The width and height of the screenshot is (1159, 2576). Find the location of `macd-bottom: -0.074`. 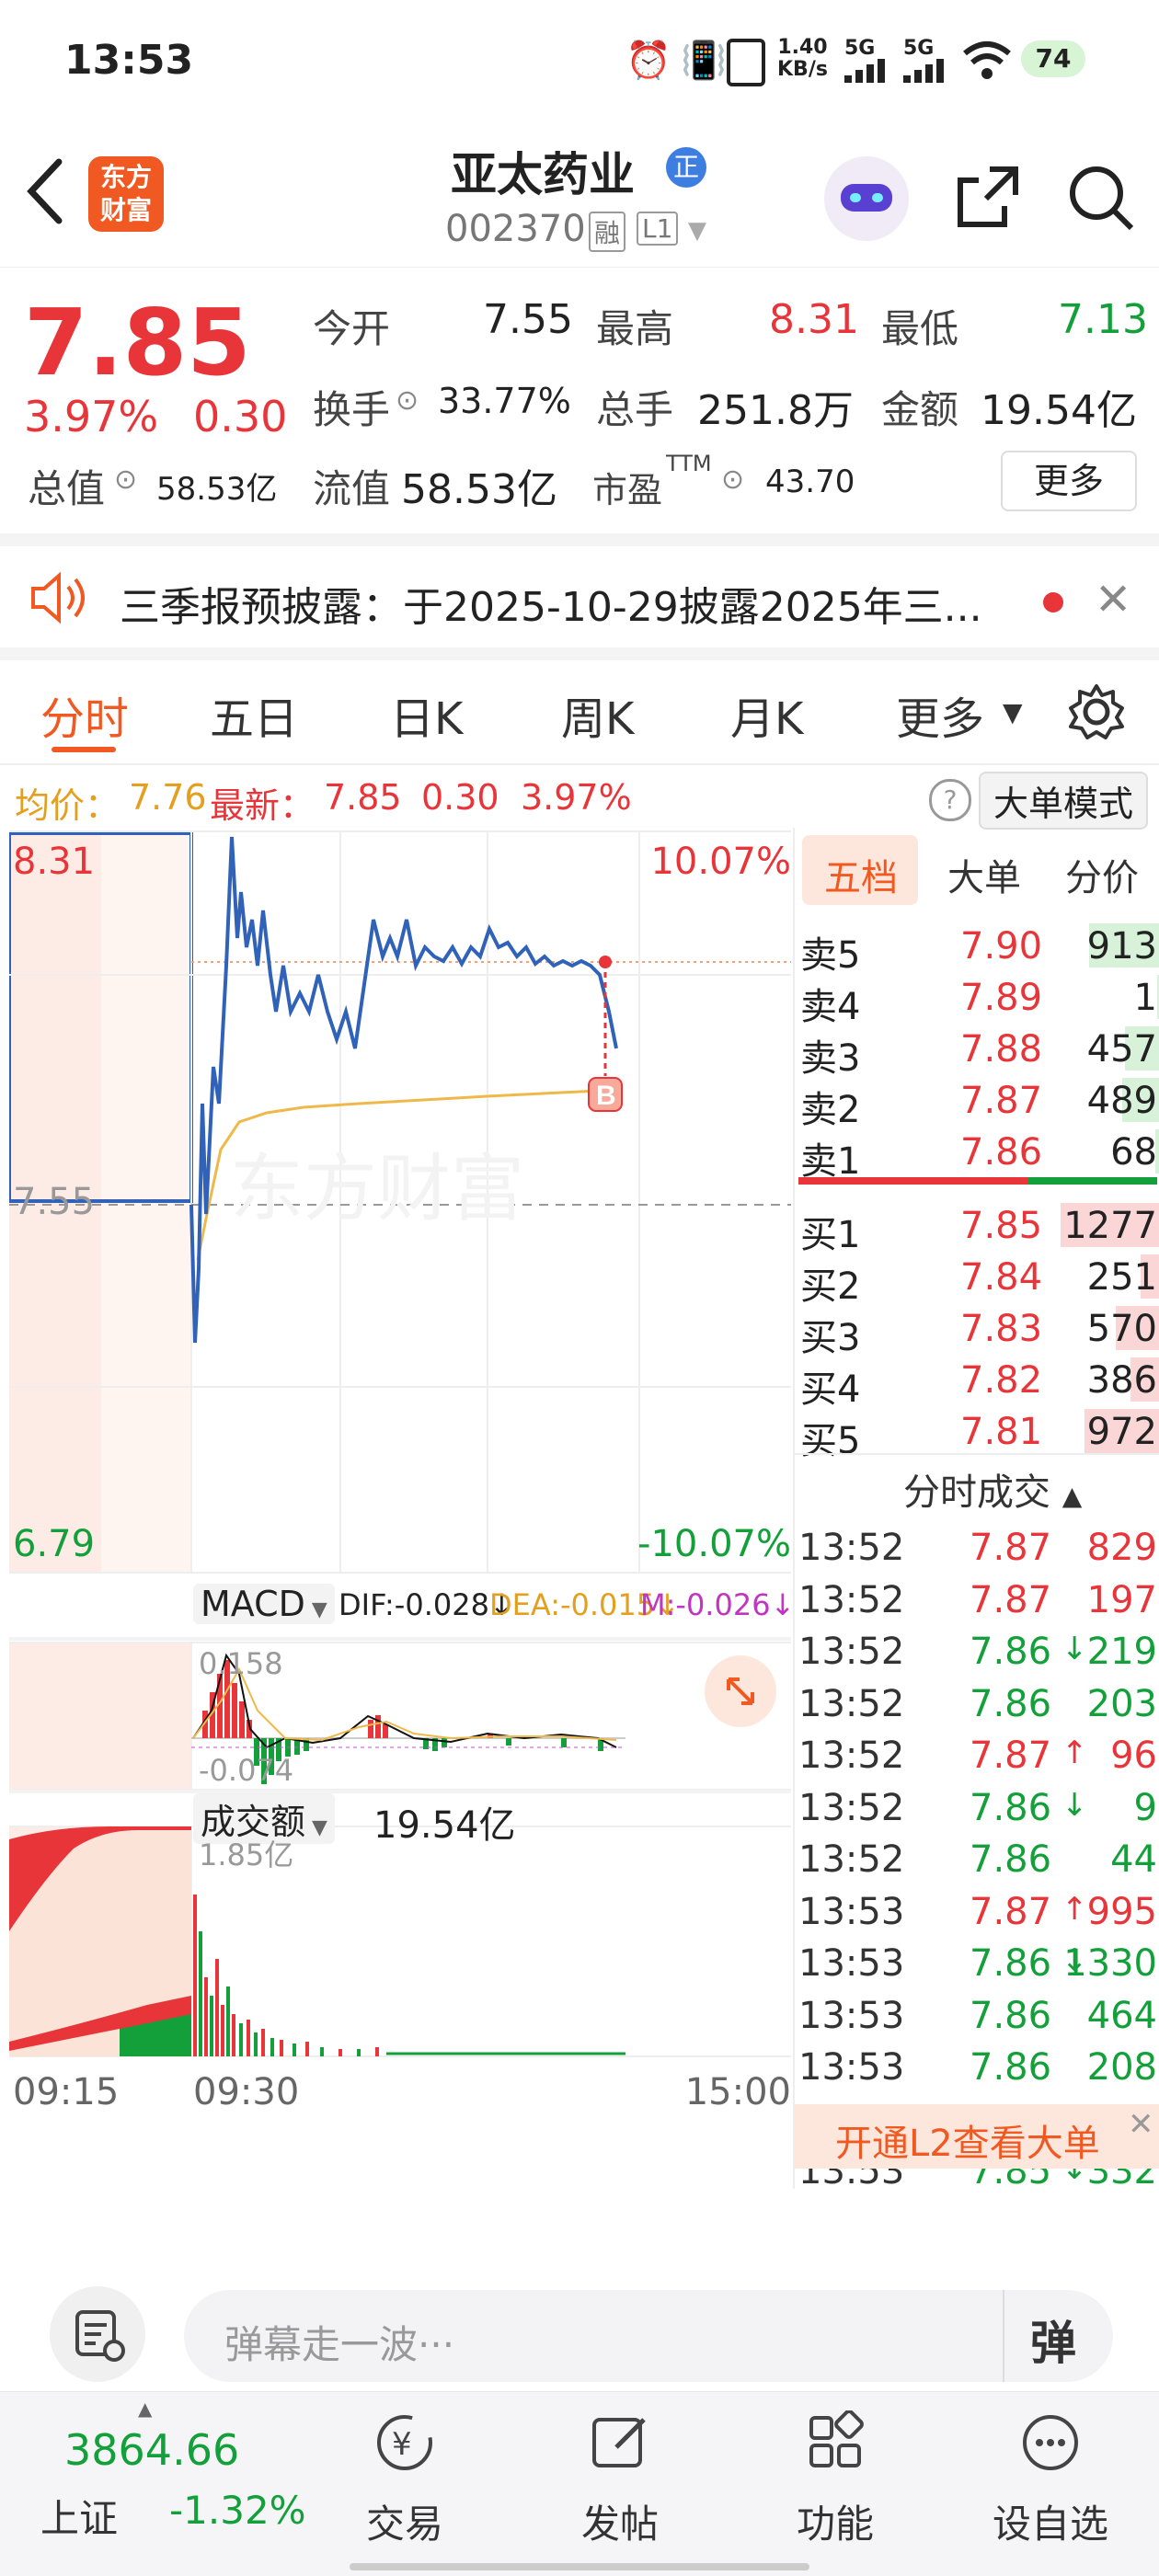

macd-bottom: -0.074 is located at coordinates (246, 1770).